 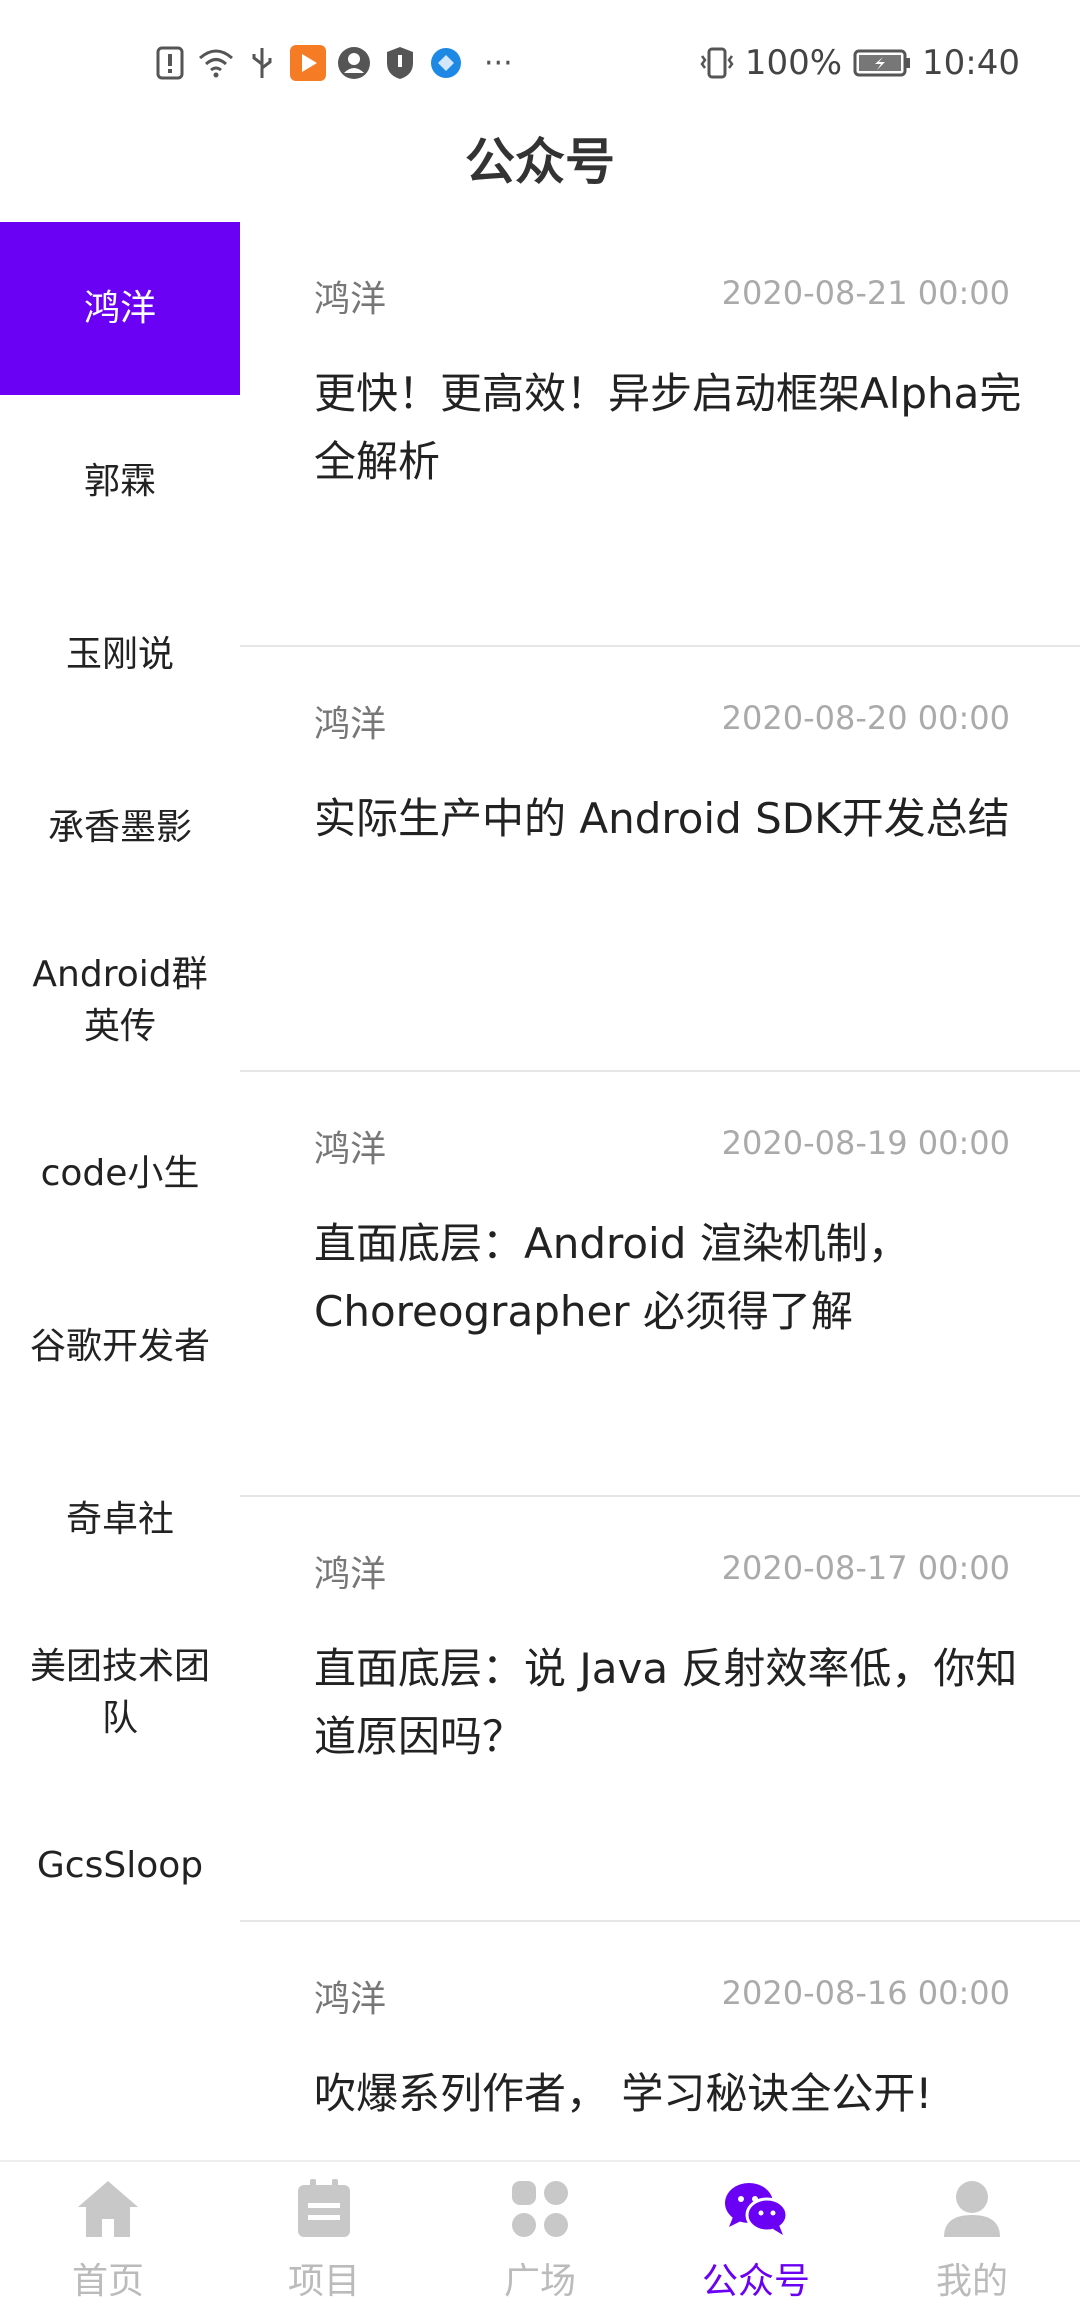 I want to click on project-icon, so click(x=324, y=2209).